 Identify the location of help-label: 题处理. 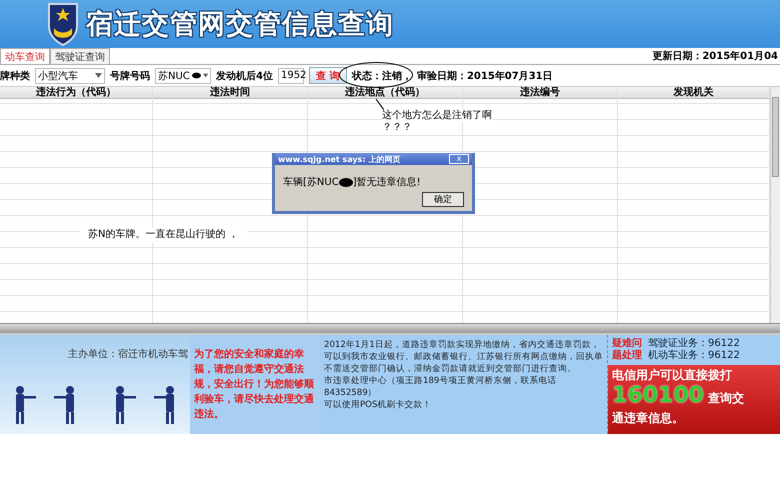
(627, 356).